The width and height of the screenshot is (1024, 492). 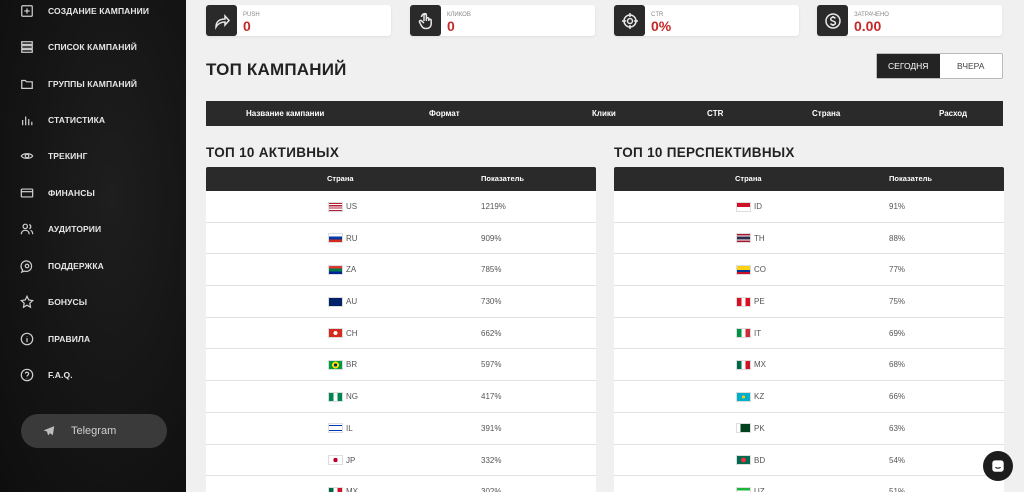 I want to click on country-cell: NG, so click(x=343, y=396).